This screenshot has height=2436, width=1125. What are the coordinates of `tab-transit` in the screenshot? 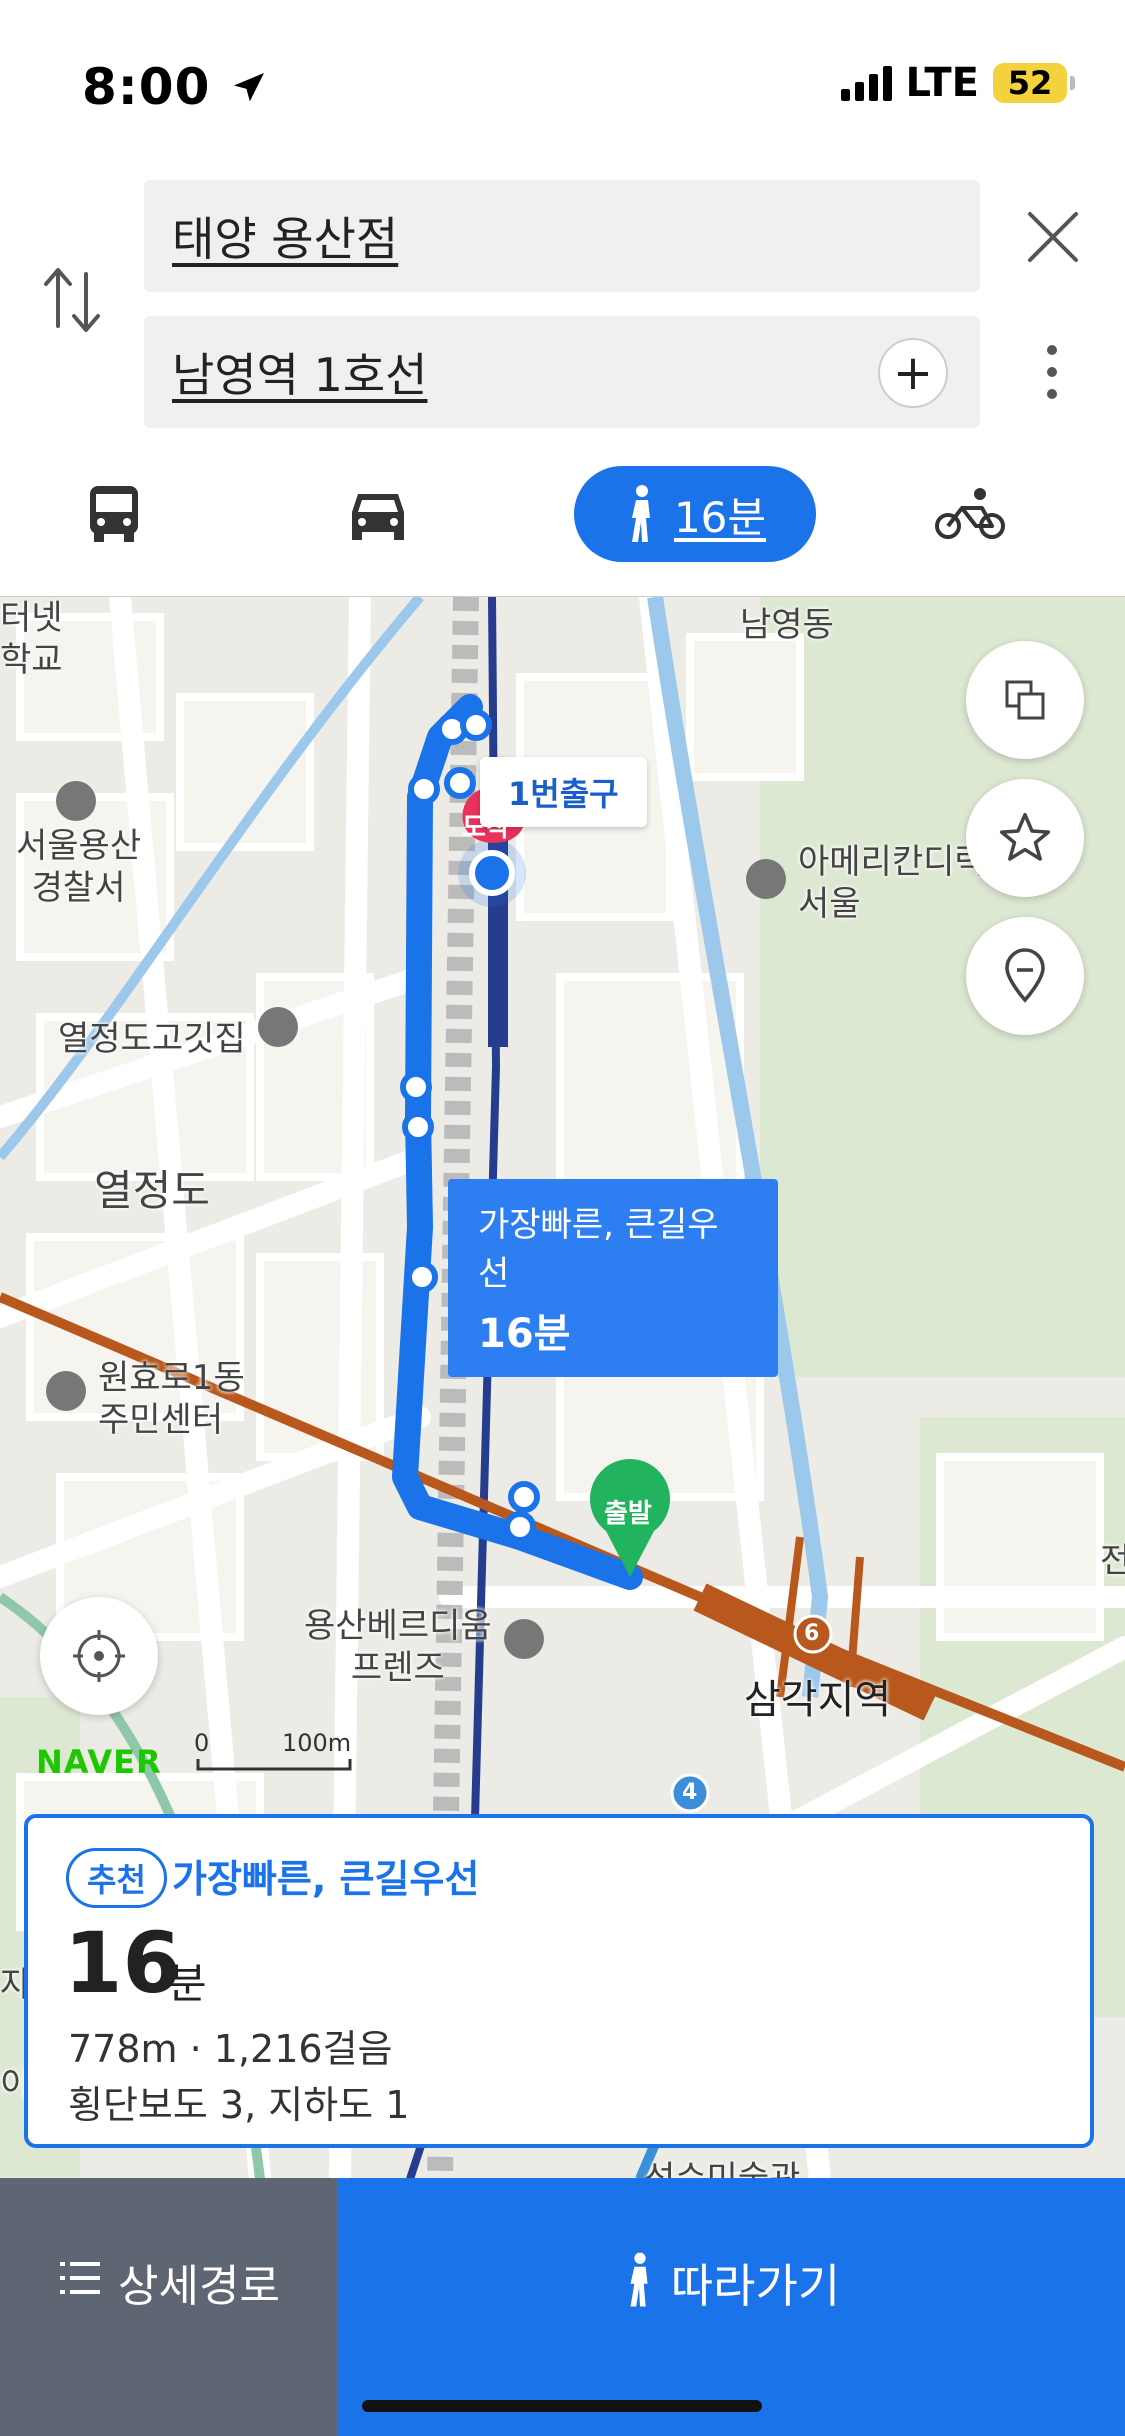 It's located at (114, 514).